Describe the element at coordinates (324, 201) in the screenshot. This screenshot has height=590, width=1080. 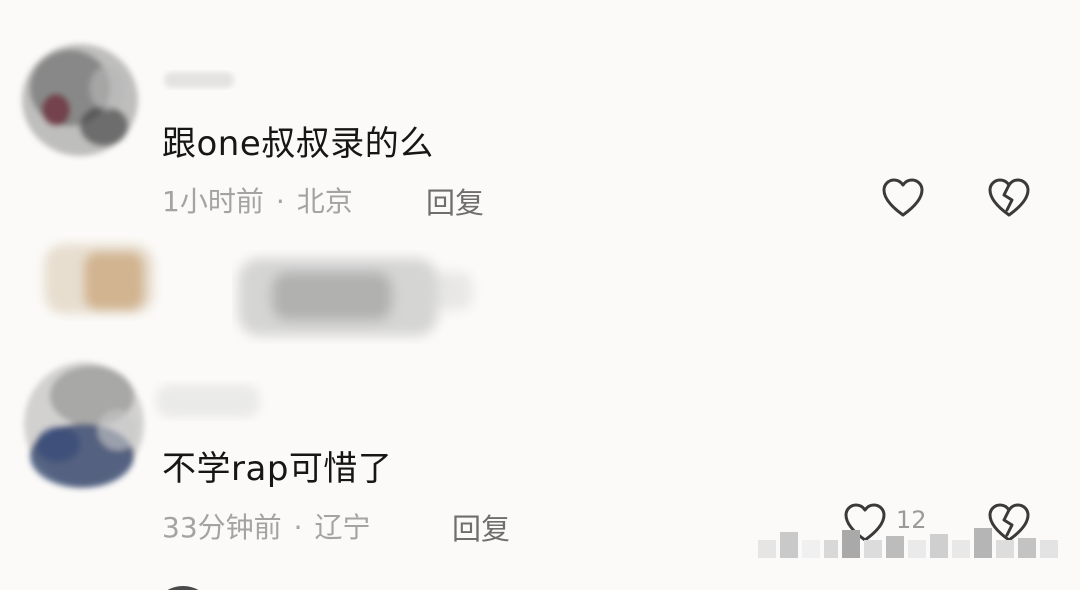
I see `comment-location: 北京` at that location.